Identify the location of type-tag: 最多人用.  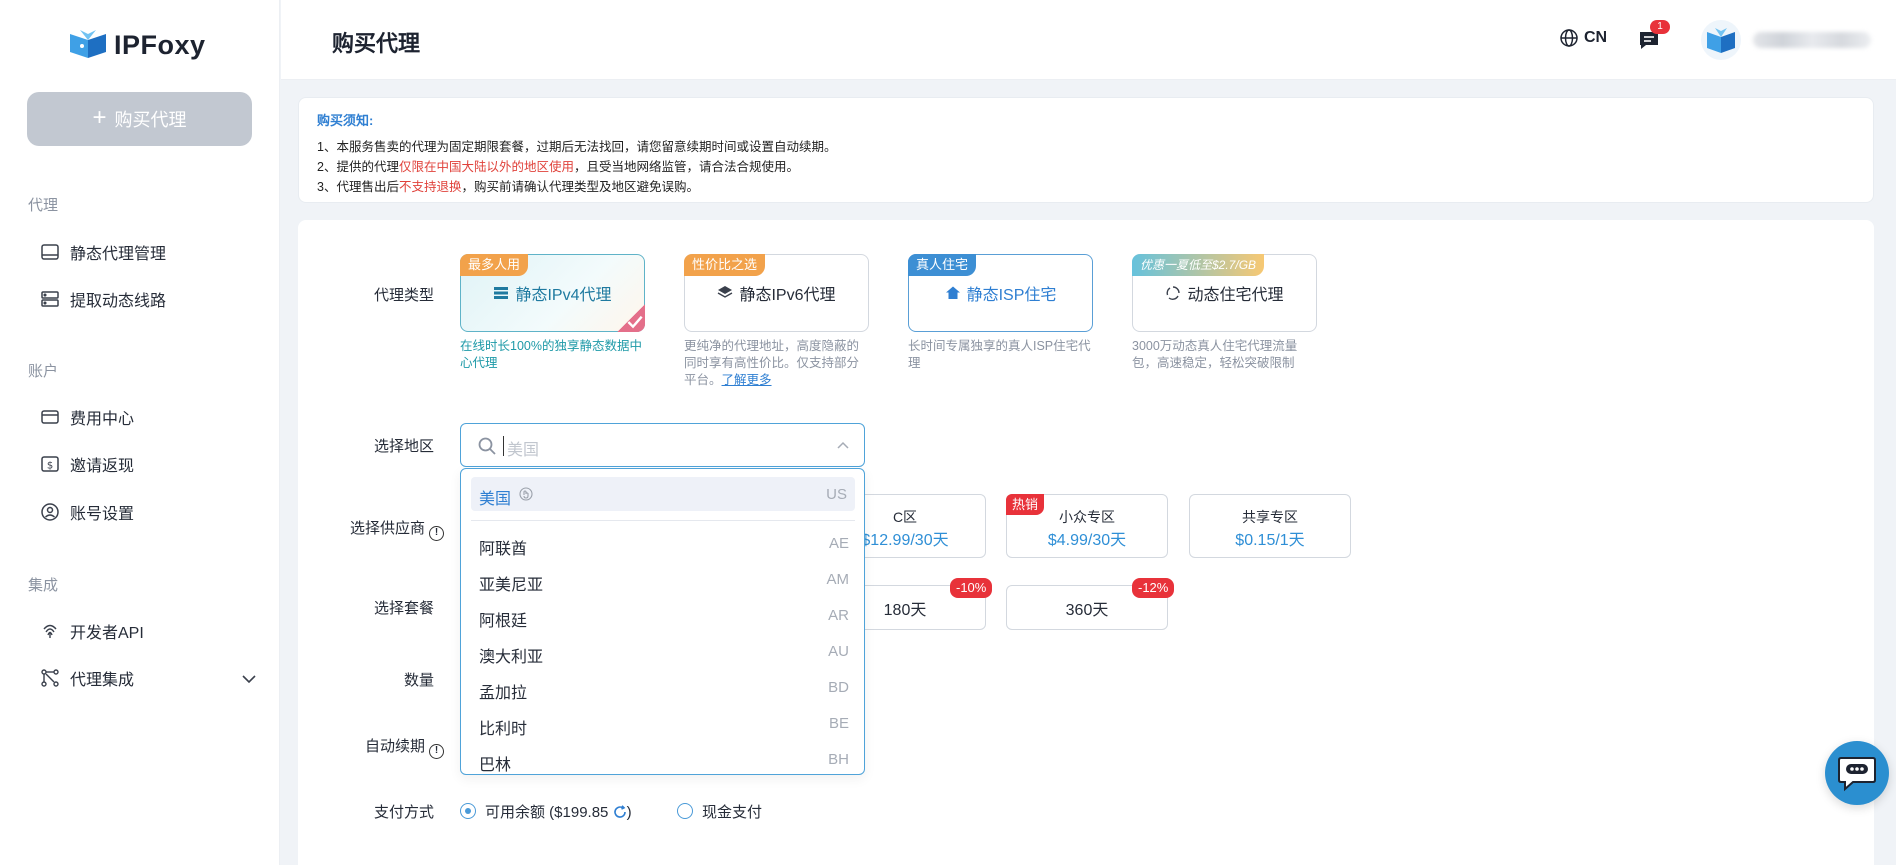
(494, 265).